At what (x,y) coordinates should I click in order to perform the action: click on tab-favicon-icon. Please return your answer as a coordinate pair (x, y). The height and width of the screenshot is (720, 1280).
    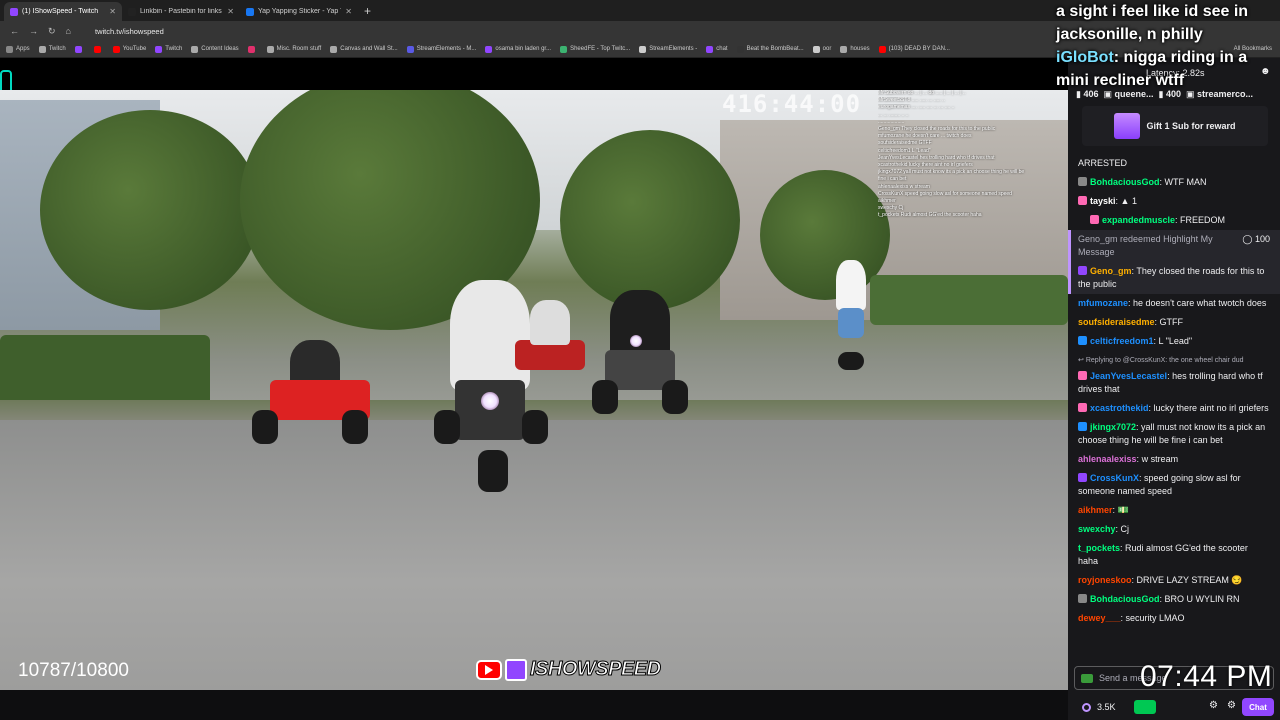
    Looking at the image, I should click on (132, 11).